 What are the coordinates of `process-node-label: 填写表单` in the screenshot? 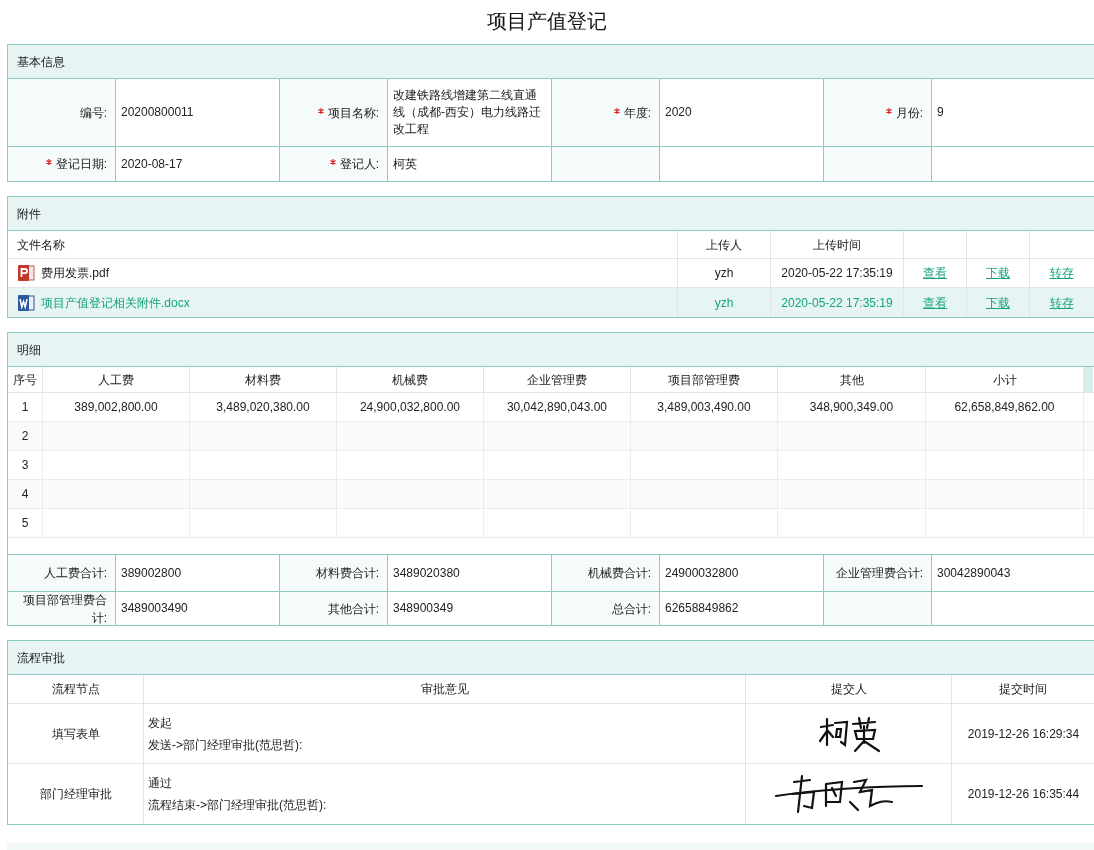 It's located at (75, 734).